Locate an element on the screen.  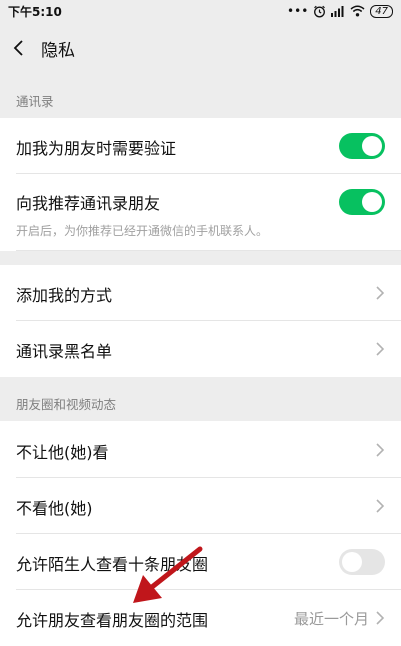
row-hide-my-posts: 不让他(她)看 is located at coordinates (200, 449).